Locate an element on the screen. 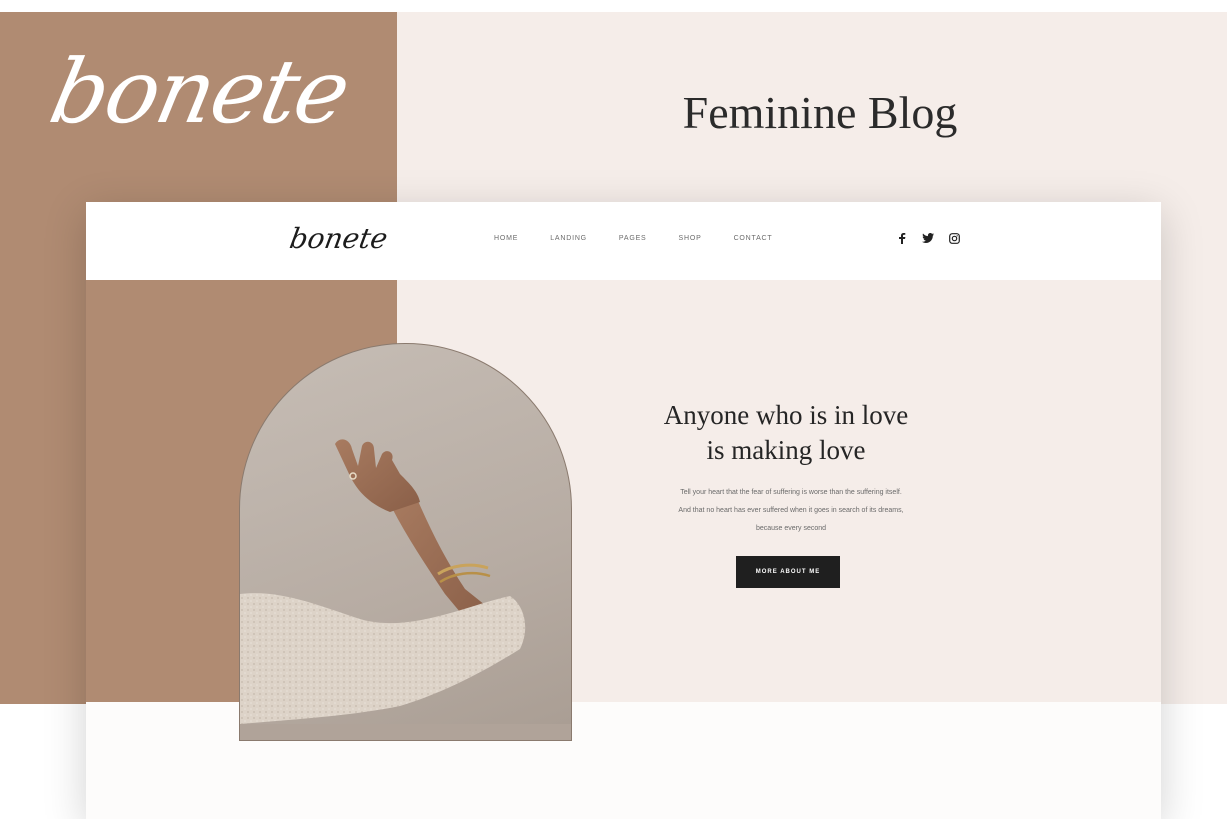 This screenshot has height=819, width=1227. nav-item-home: HOME is located at coordinates (506, 238).